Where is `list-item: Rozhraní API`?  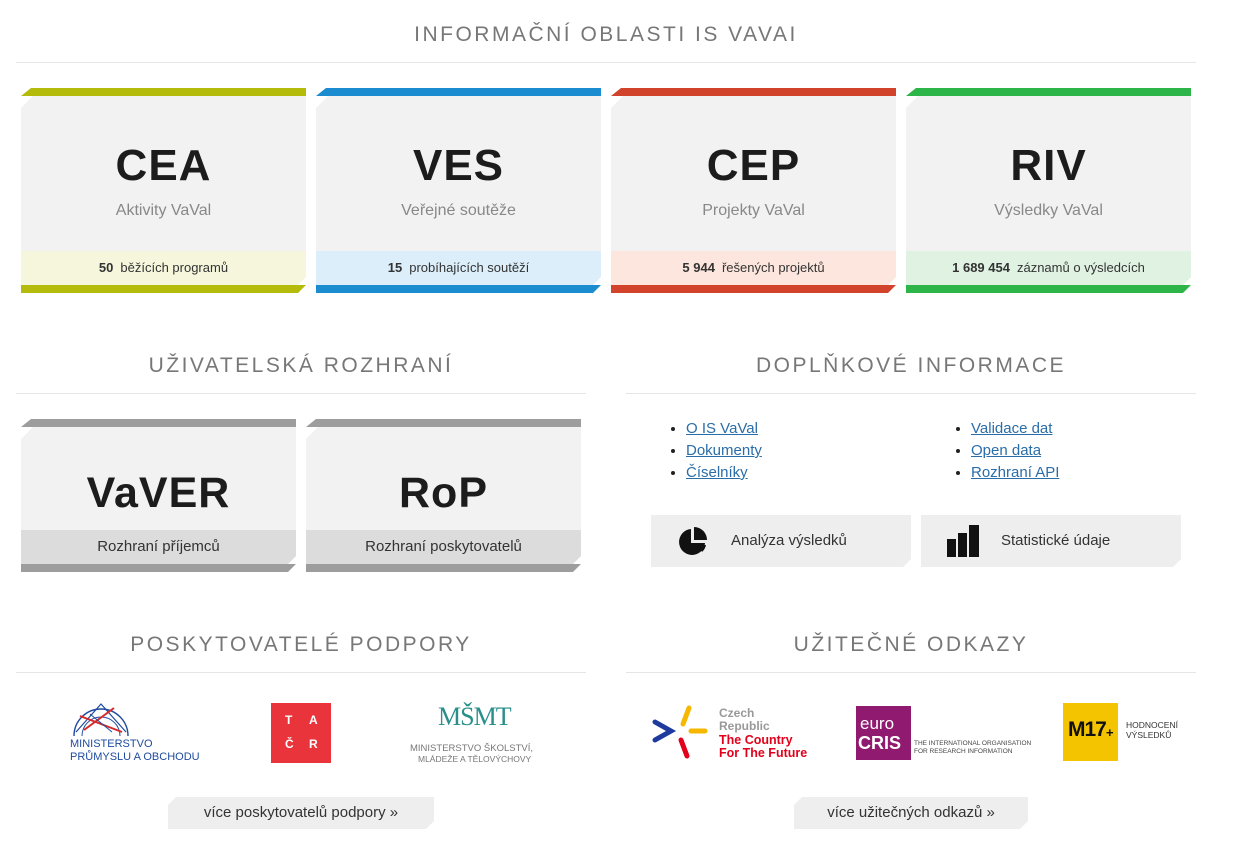 list-item: Rozhraní API is located at coordinates (1015, 473).